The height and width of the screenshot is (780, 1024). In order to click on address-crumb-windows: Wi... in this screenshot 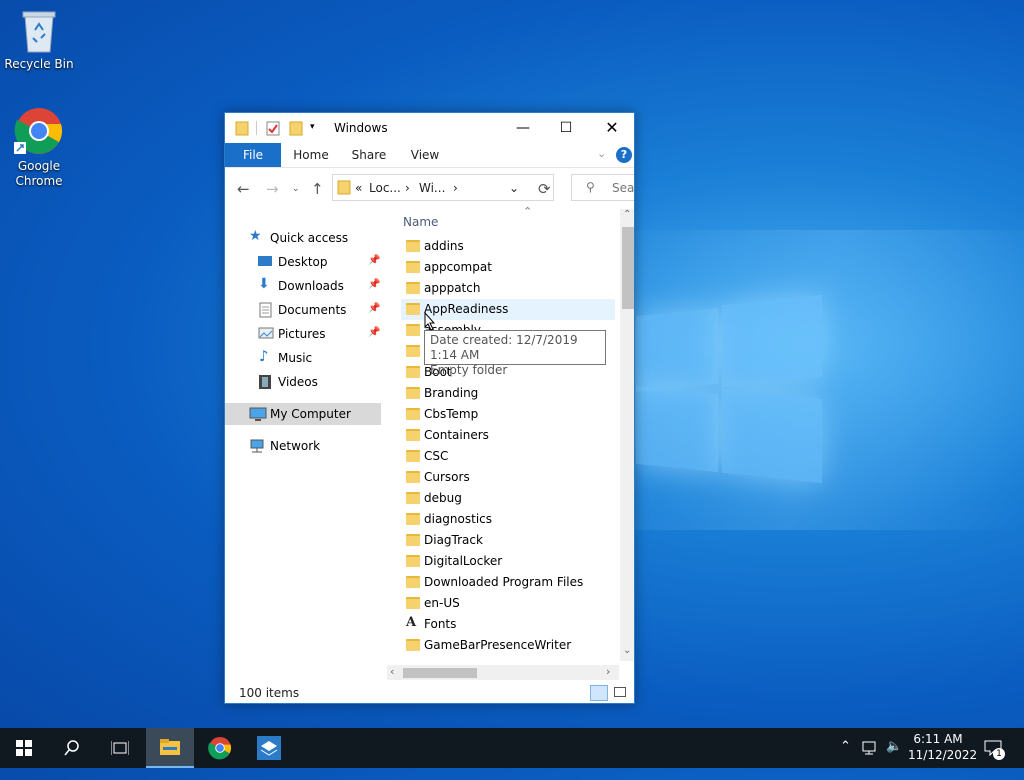, I will do `click(432, 188)`.